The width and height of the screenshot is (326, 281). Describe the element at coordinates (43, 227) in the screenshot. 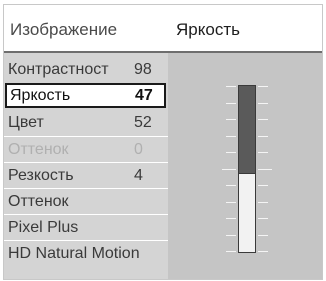

I see `menu-item-label: Pixel Plus` at that location.